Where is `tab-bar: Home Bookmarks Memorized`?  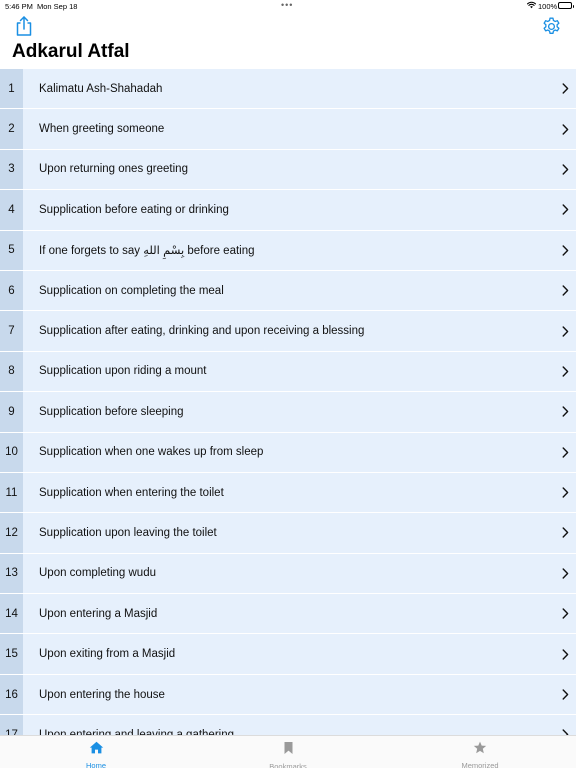
tab-bar: Home Bookmarks Memorized is located at coordinates (288, 751).